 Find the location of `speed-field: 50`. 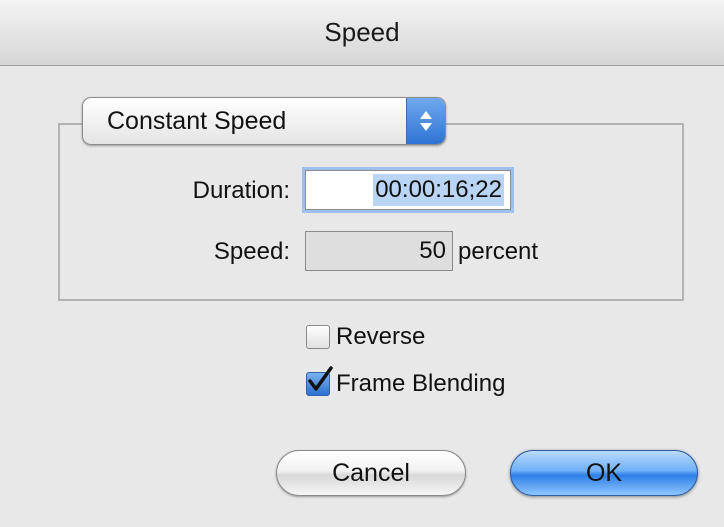

speed-field: 50 is located at coordinates (379, 251).